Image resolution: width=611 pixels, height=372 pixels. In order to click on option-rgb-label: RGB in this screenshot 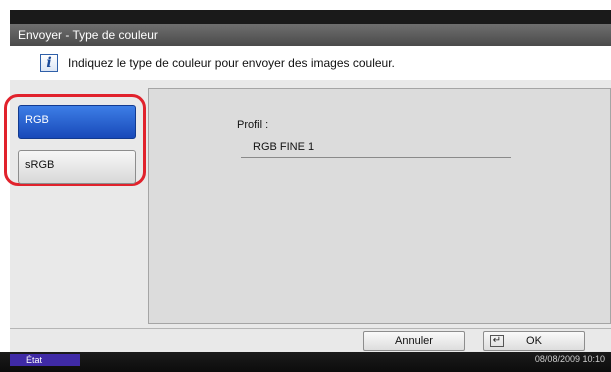, I will do `click(37, 120)`.